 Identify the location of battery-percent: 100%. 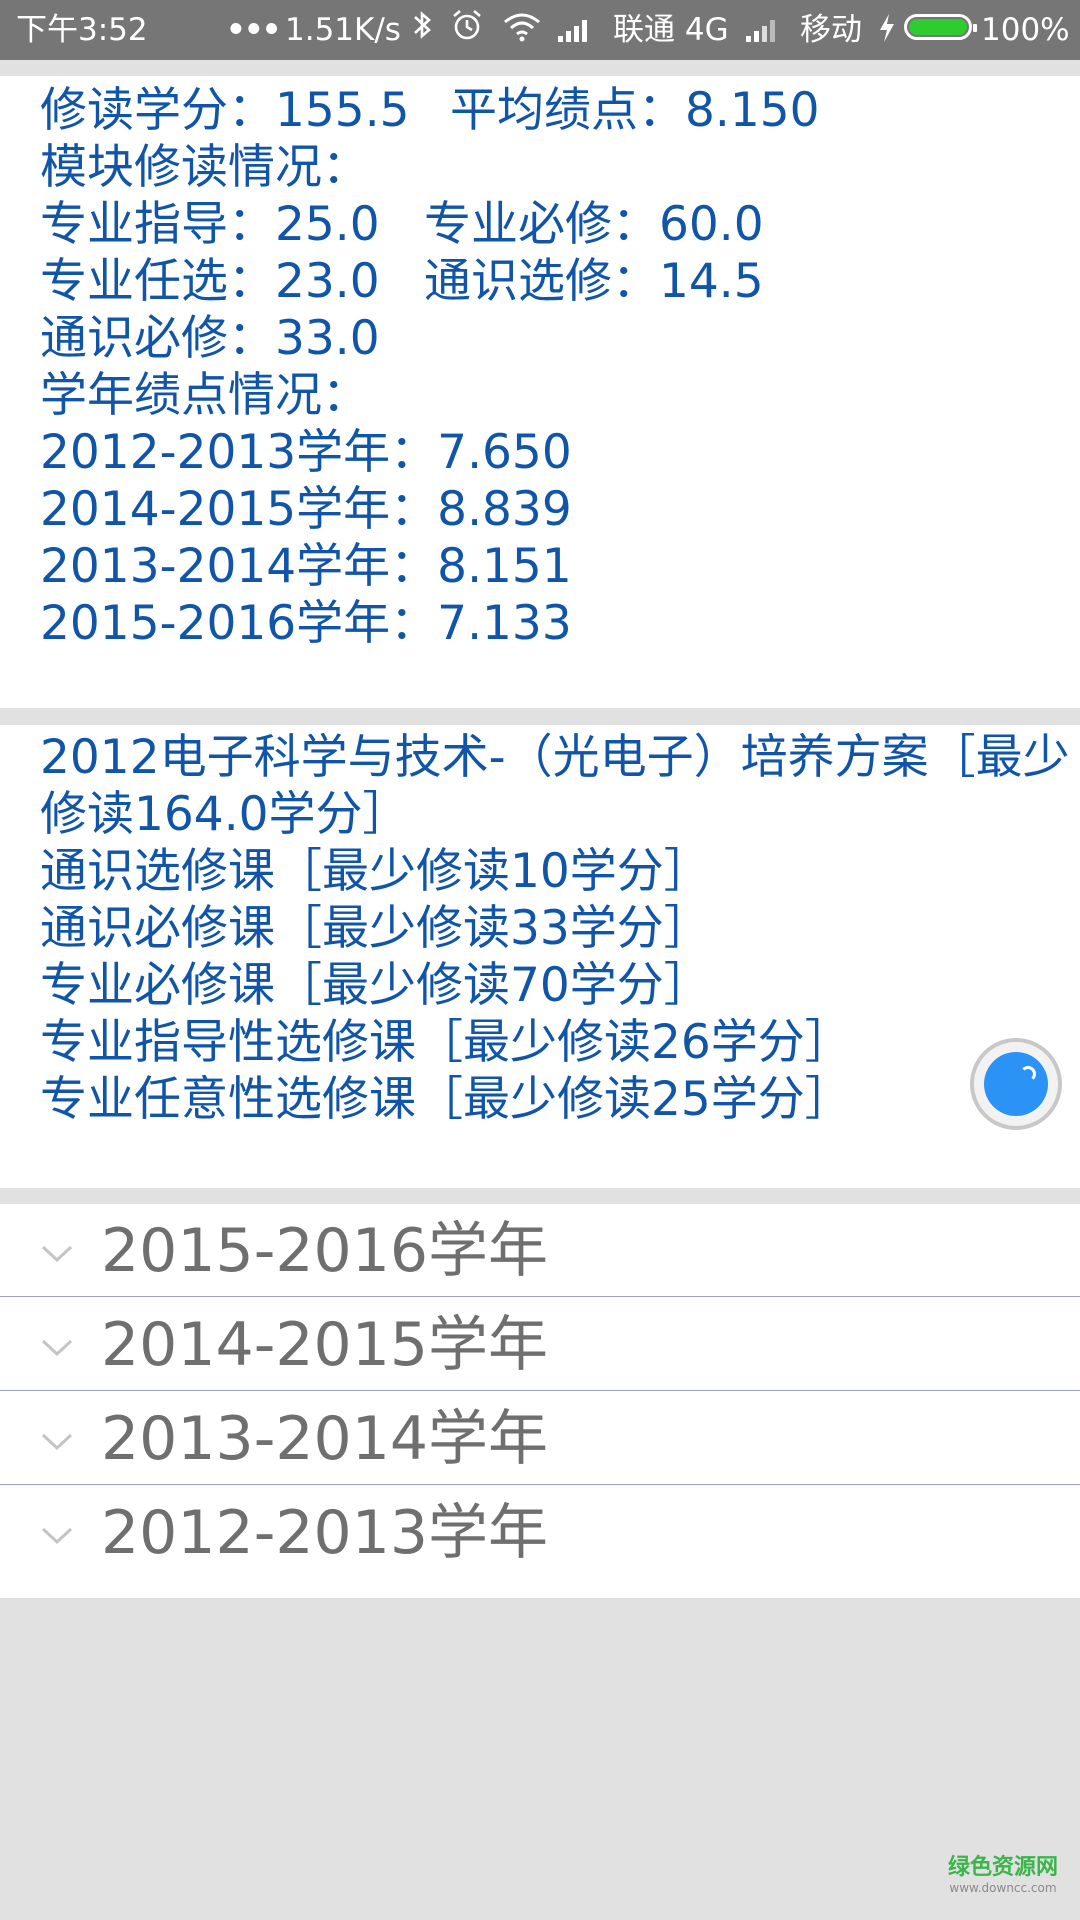
(1025, 30).